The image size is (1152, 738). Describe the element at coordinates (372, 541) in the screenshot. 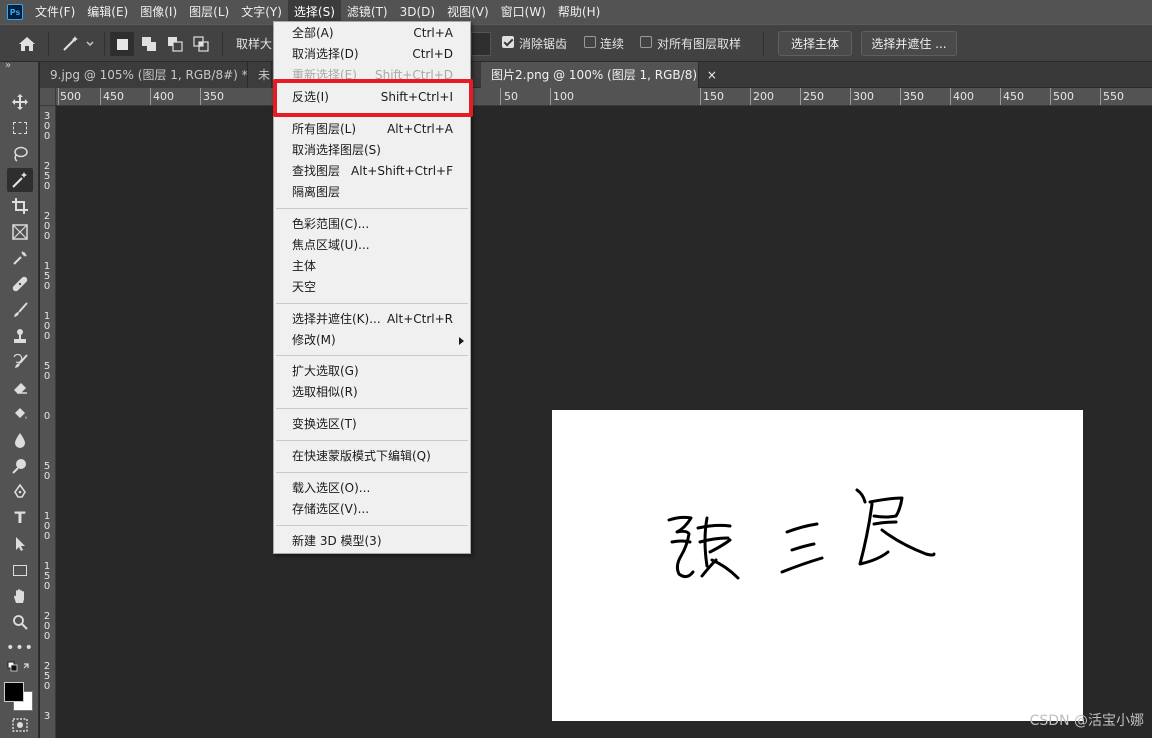

I see `menu-item-new-3d-extrusion: 新建 3D 模型(3)` at that location.